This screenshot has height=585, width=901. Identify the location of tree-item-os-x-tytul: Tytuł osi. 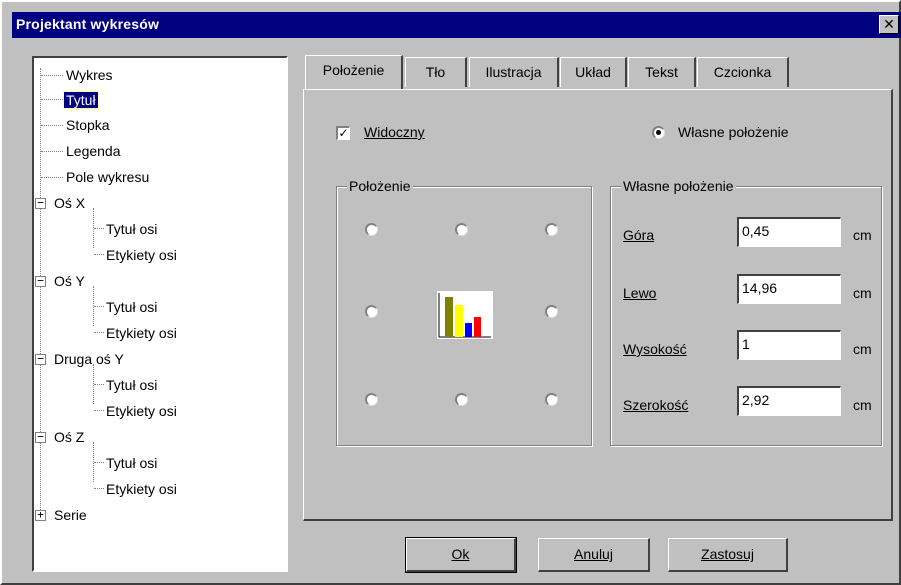
(131, 229).